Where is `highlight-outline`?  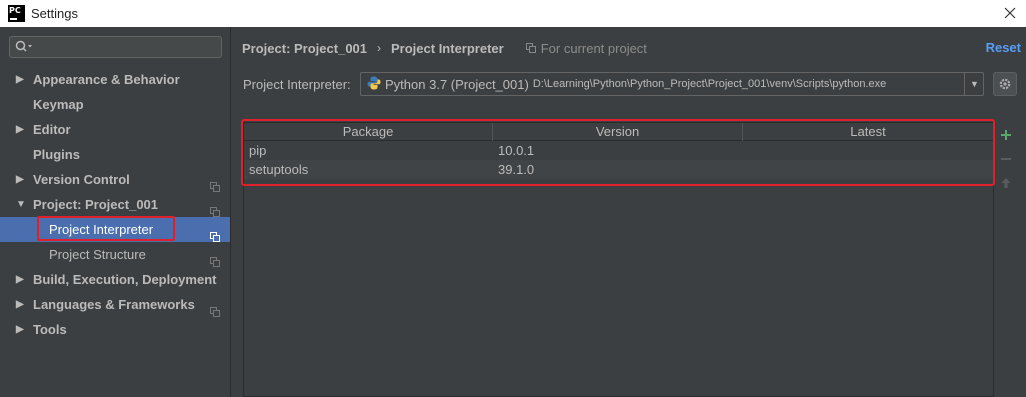
highlight-outline is located at coordinates (106, 228).